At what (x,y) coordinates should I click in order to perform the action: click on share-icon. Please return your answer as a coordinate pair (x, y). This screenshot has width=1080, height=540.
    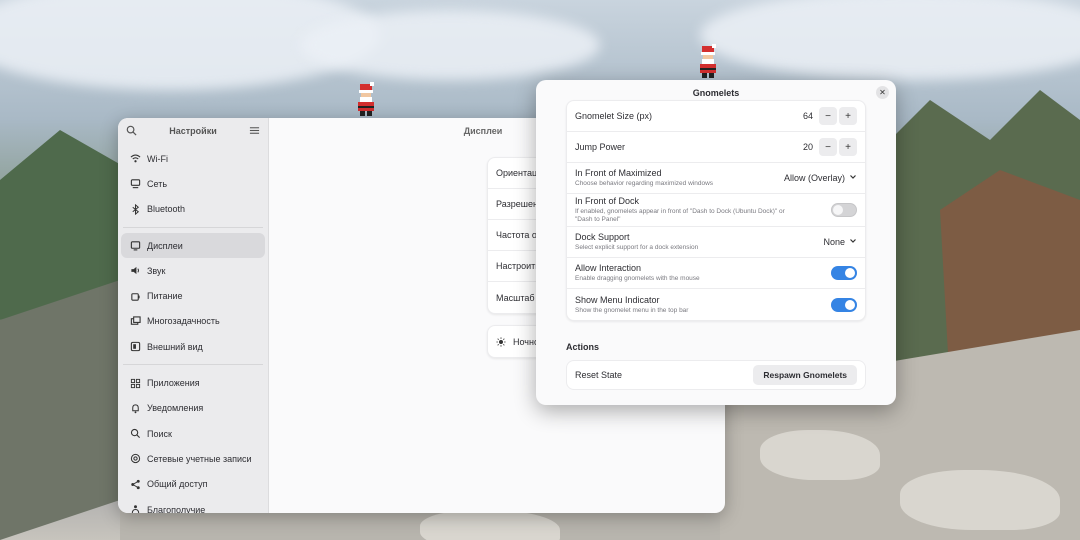
    Looking at the image, I should click on (135, 484).